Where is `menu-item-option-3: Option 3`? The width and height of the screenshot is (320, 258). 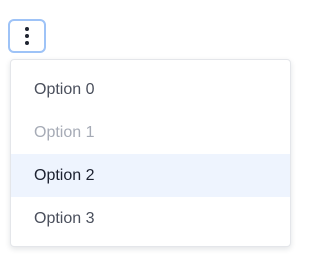 menu-item-option-3: Option 3 is located at coordinates (150, 218).